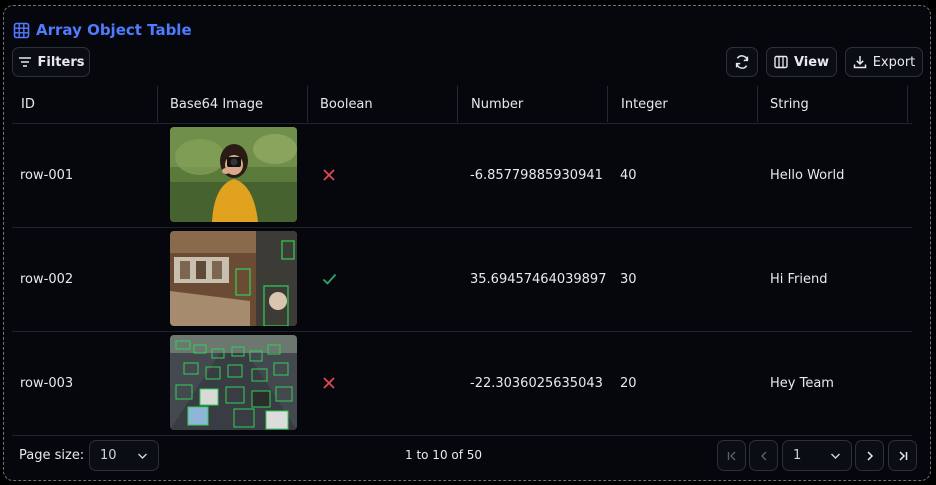 This screenshot has height=485, width=936. I want to click on next-page-button, so click(869, 455).